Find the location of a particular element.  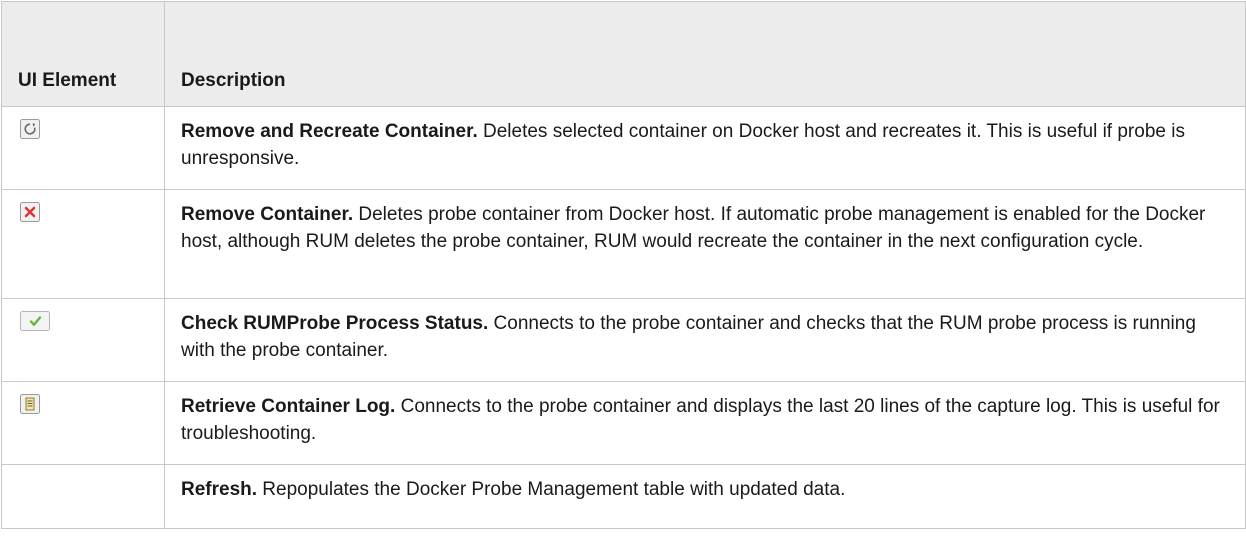

log-icon is located at coordinates (30, 404).